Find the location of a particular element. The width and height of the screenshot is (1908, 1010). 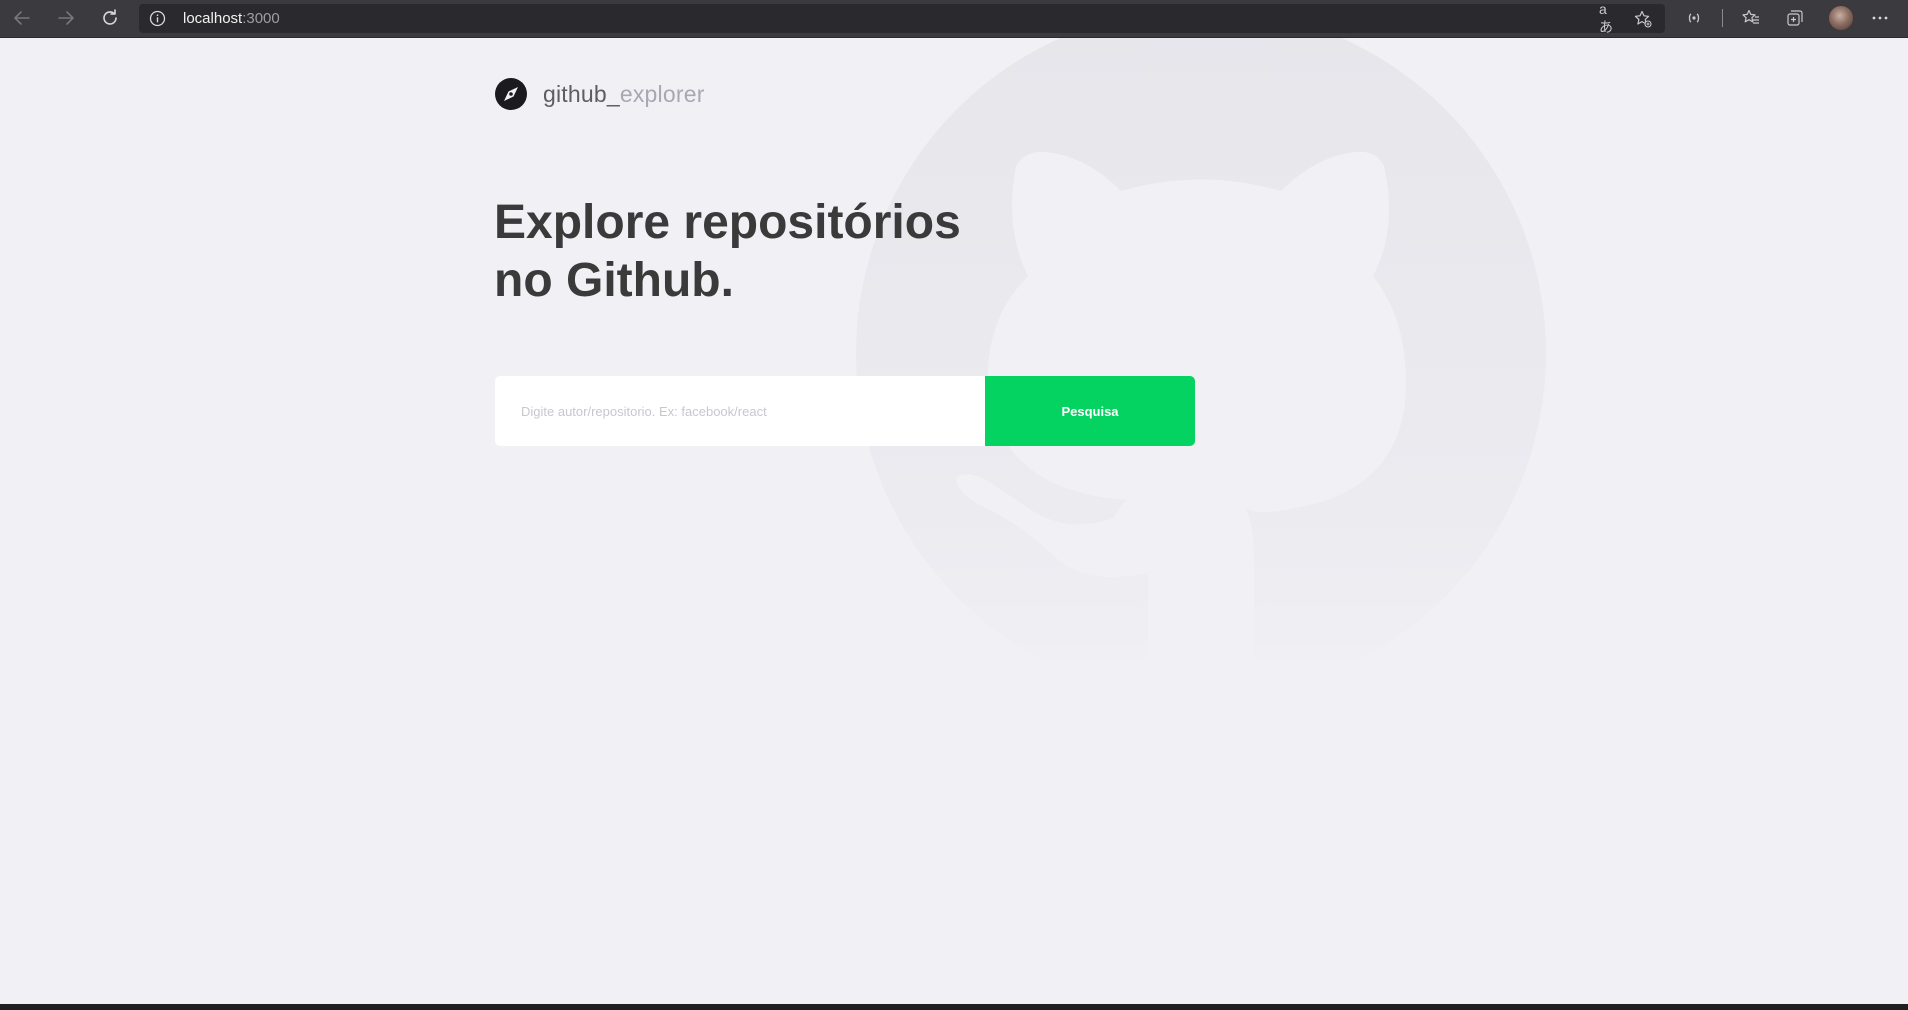

url-host: localhost is located at coordinates (213, 18).